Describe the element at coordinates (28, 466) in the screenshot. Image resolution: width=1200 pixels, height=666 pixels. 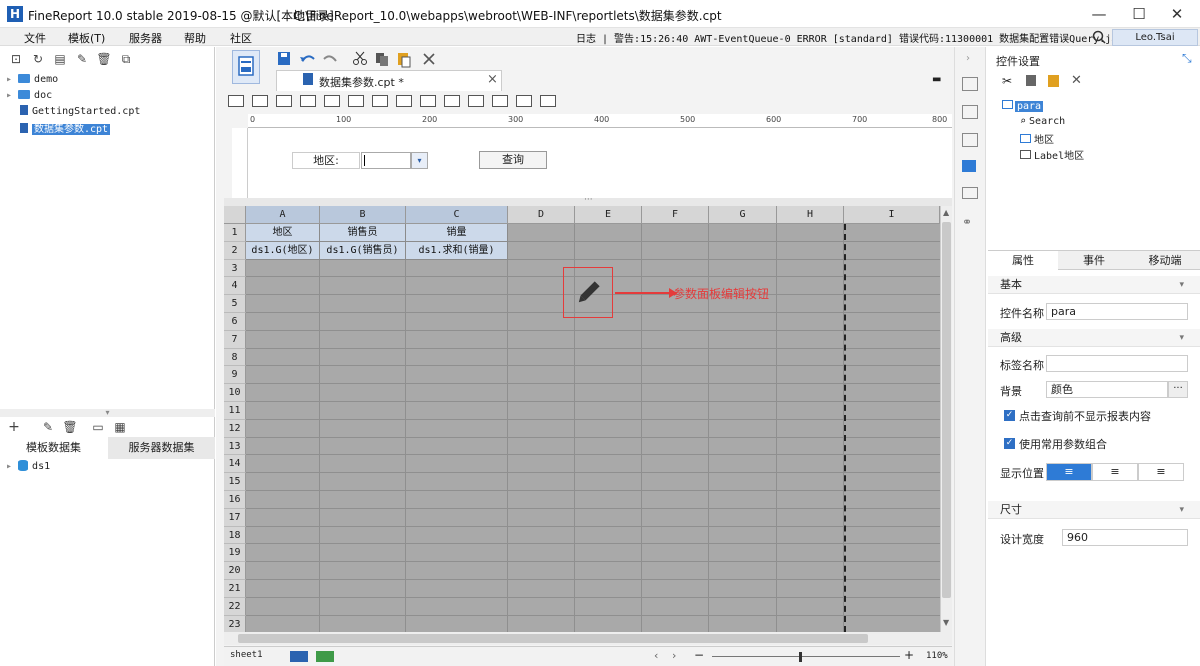
I see `dataset-item: ▸ ds1` at that location.